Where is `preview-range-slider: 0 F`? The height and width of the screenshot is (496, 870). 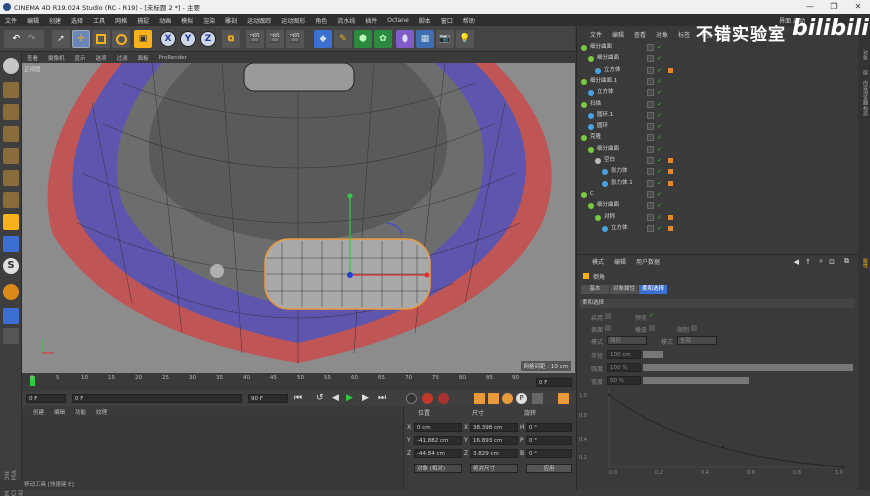 preview-range-slider: 0 F is located at coordinates (157, 398).